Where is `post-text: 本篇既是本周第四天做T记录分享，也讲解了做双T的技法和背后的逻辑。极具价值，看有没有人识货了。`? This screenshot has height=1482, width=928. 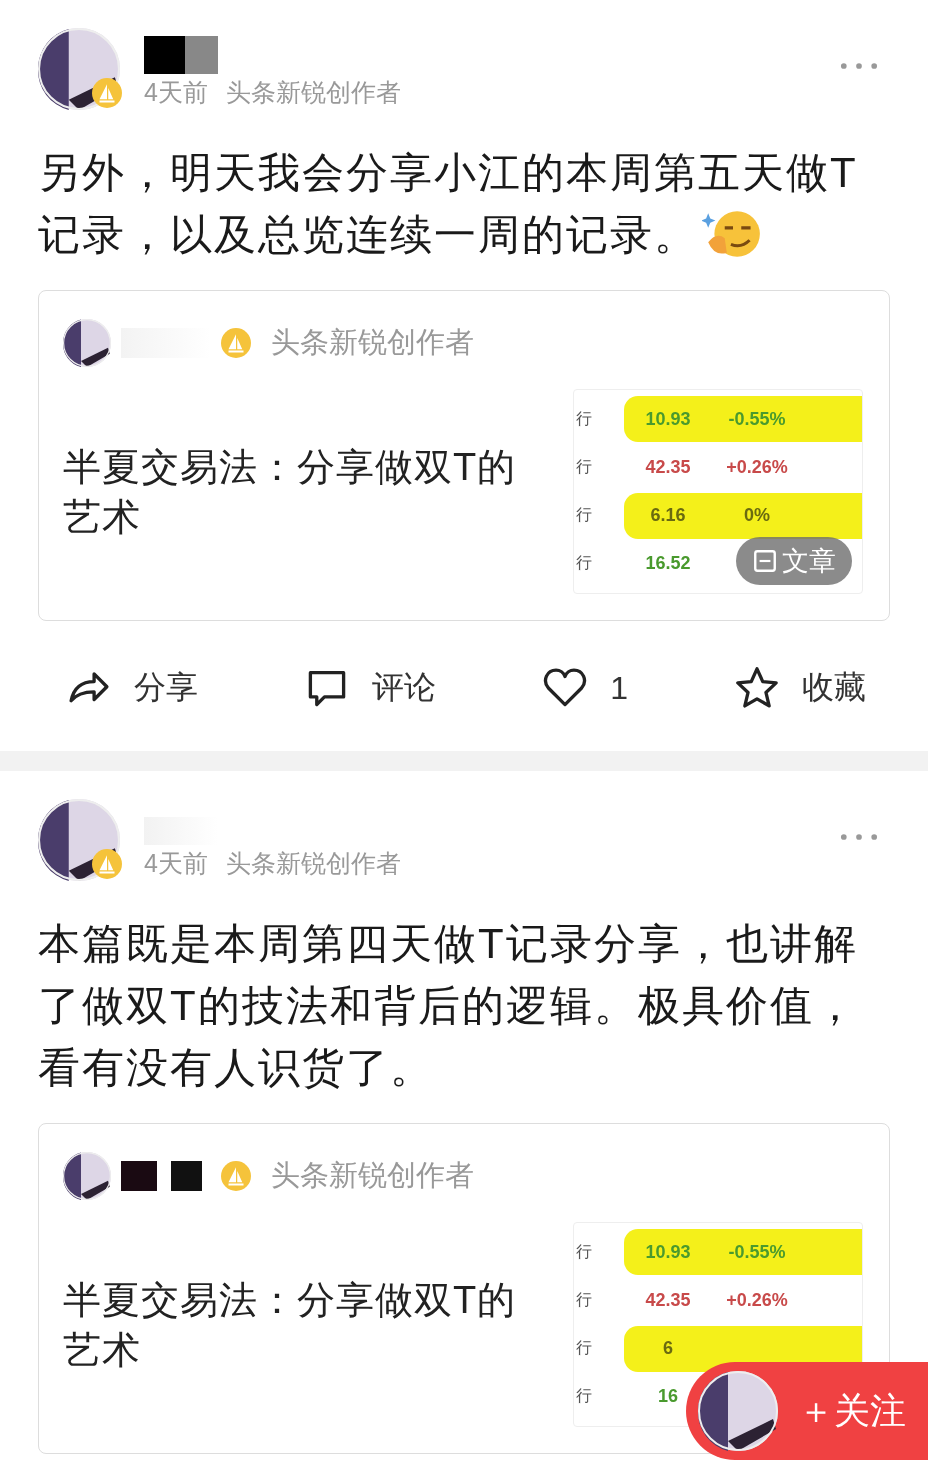 post-text: 本篇既是本周第四天做T记录分享，也讲解了做双T的技法和背后的逻辑。极具价值，看有没有人识货了。 is located at coordinates (448, 1005).